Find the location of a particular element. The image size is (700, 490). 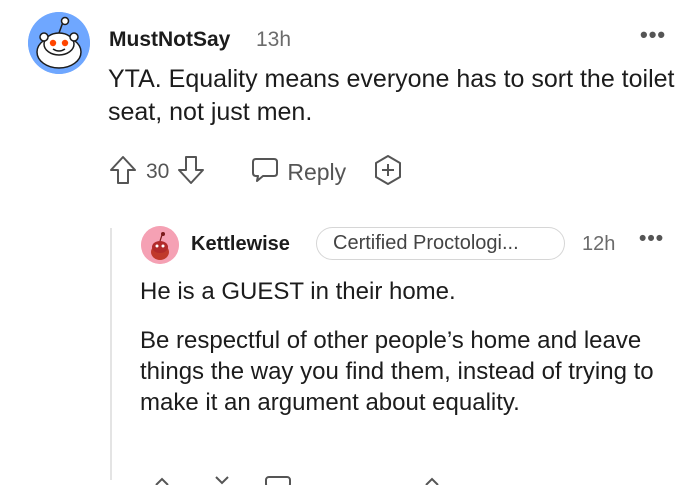

award-button is located at coordinates (388, 172).